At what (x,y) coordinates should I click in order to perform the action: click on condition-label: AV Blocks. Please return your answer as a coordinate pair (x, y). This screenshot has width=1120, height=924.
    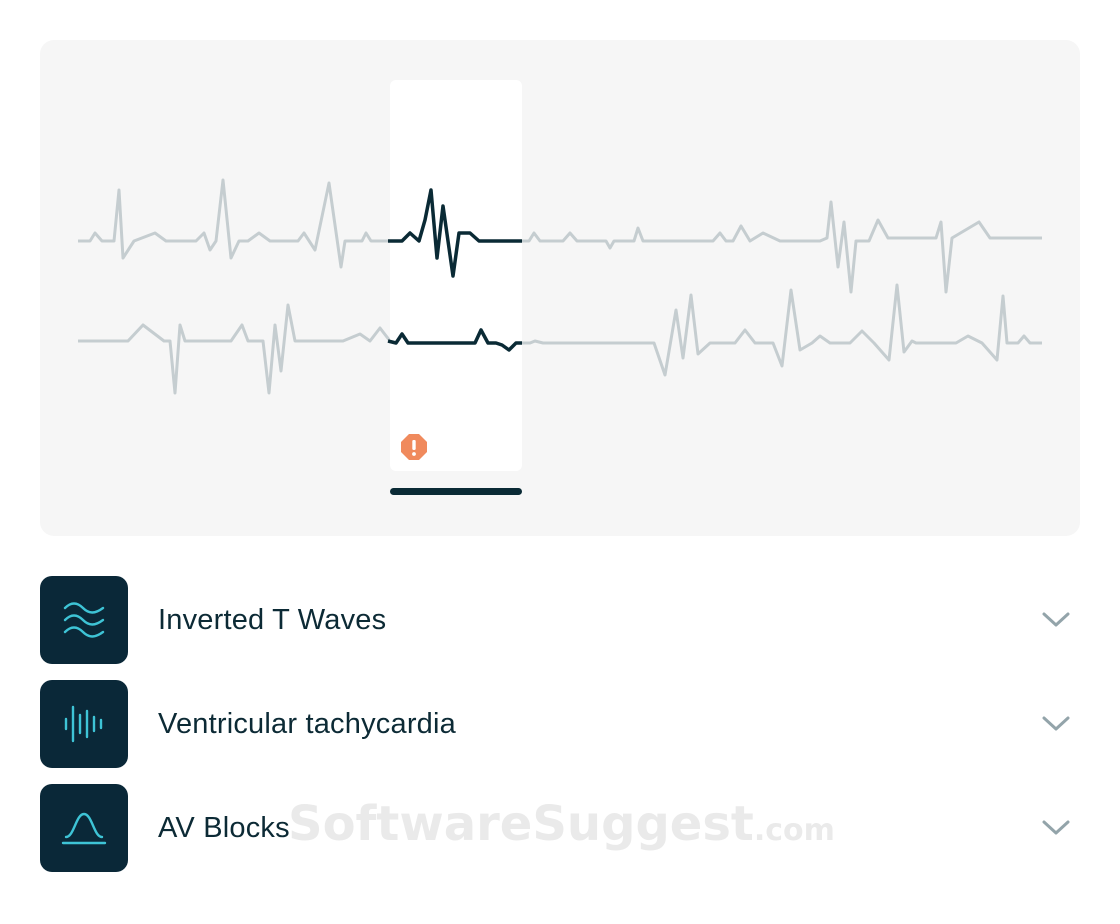
    Looking at the image, I should click on (224, 827).